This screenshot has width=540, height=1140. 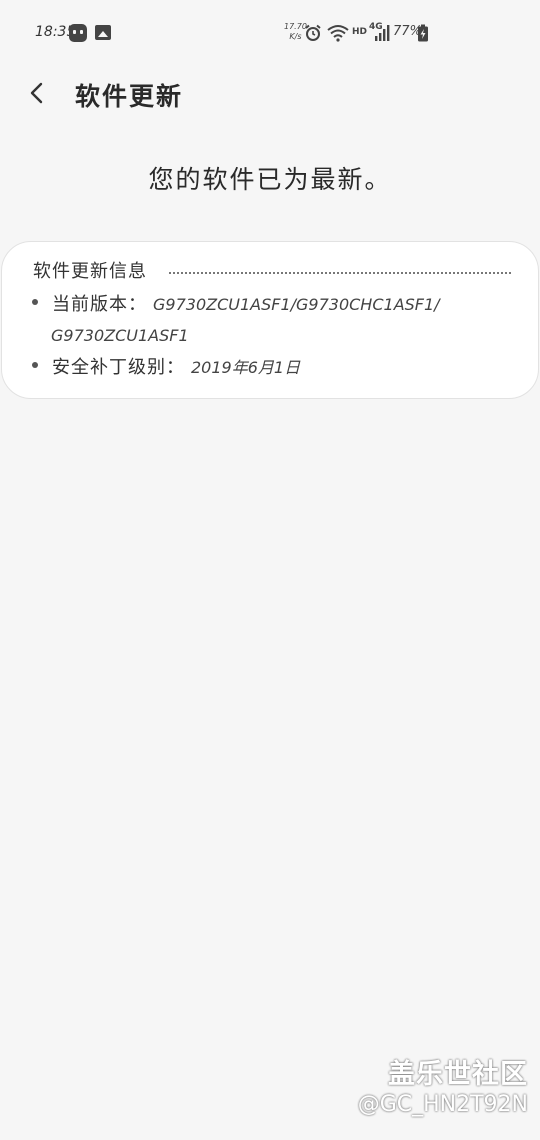 What do you see at coordinates (103, 32) in the screenshot?
I see `gallery-notification-icon` at bounding box center [103, 32].